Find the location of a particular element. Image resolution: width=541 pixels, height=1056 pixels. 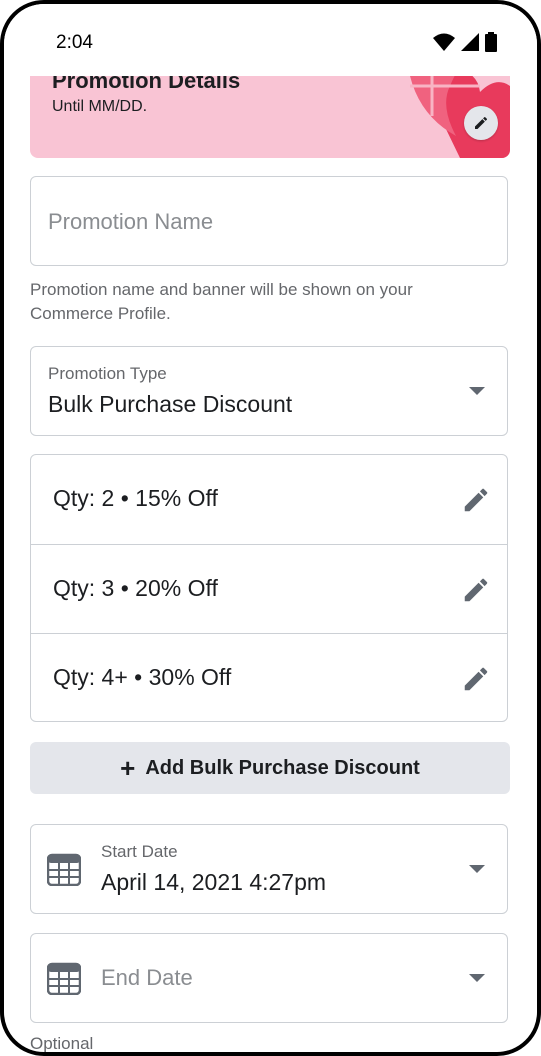

status-time: 2:04 is located at coordinates (74, 42).